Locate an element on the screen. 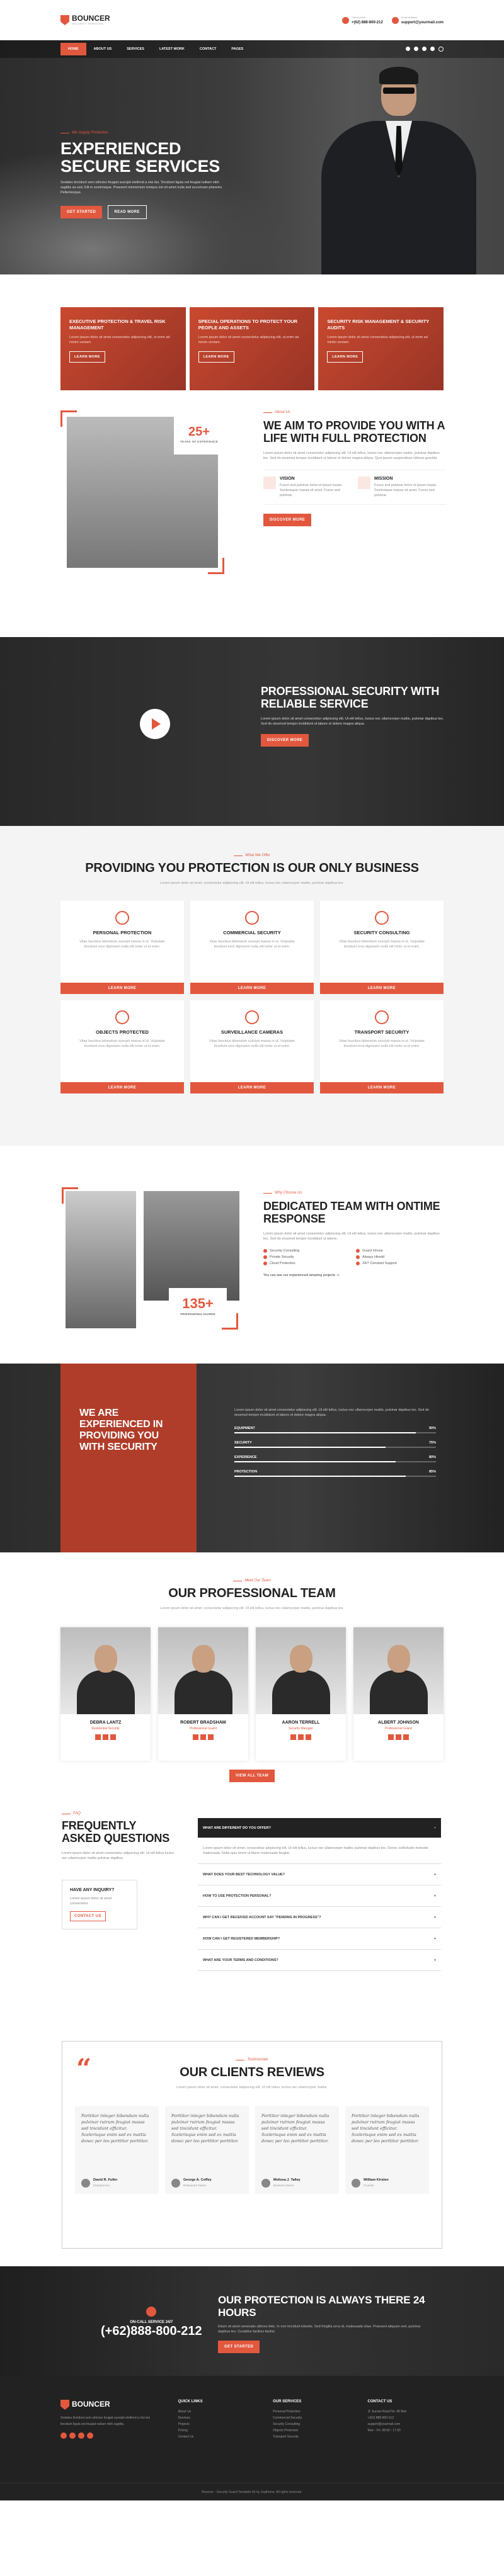 The height and width of the screenshot is (2576, 504). footer-link: About Us is located at coordinates (216, 2412).